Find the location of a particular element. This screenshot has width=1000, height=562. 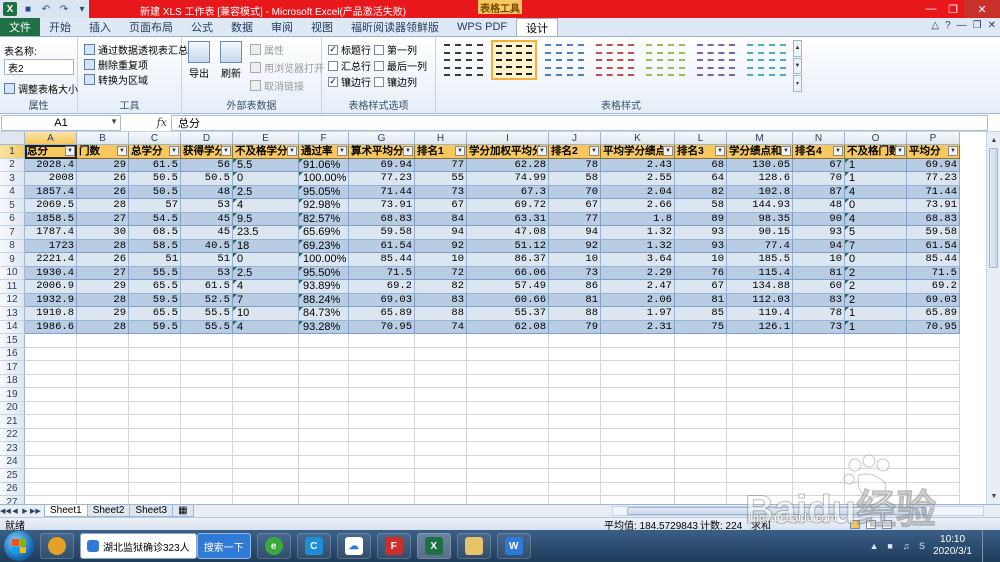

table-cell: 40.5 is located at coordinates (207, 246).